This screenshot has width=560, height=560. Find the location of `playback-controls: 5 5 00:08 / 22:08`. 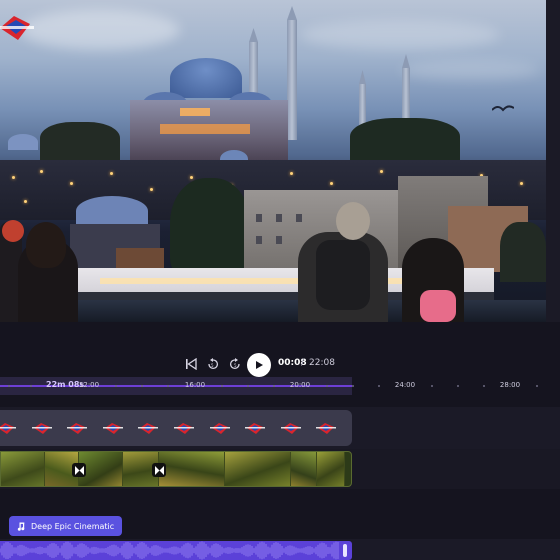

playback-controls: 5 5 00:08 / 22:08 is located at coordinates (280, 364).